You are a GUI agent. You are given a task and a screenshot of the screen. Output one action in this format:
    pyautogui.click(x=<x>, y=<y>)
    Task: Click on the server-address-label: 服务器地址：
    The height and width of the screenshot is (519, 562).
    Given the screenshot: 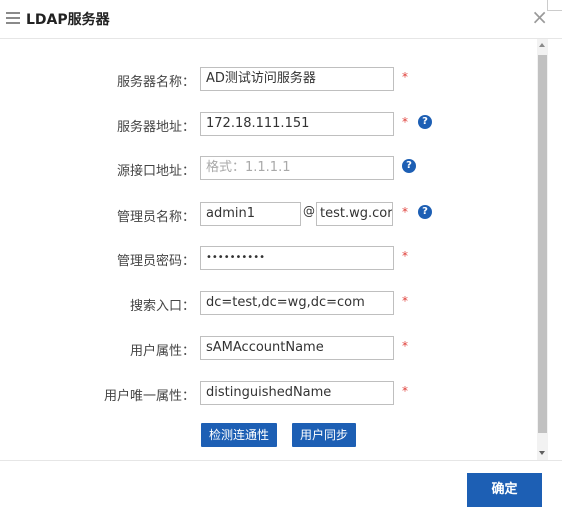 What is the action you would take?
    pyautogui.click(x=155, y=127)
    